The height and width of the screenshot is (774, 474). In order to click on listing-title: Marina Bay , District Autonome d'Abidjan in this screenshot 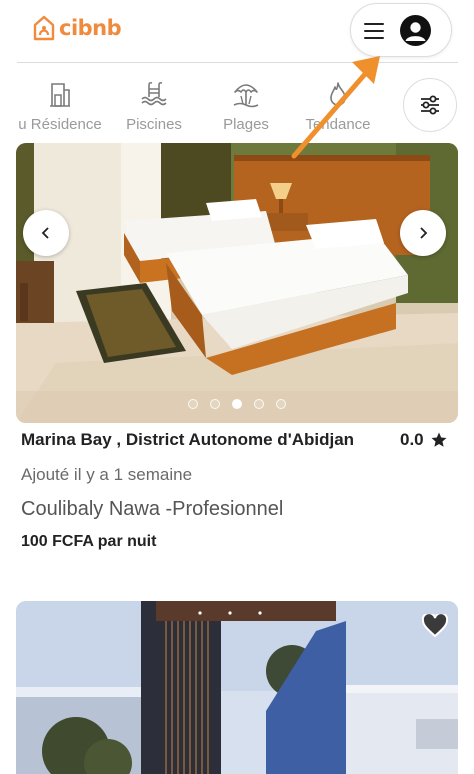, I will do `click(187, 440)`.